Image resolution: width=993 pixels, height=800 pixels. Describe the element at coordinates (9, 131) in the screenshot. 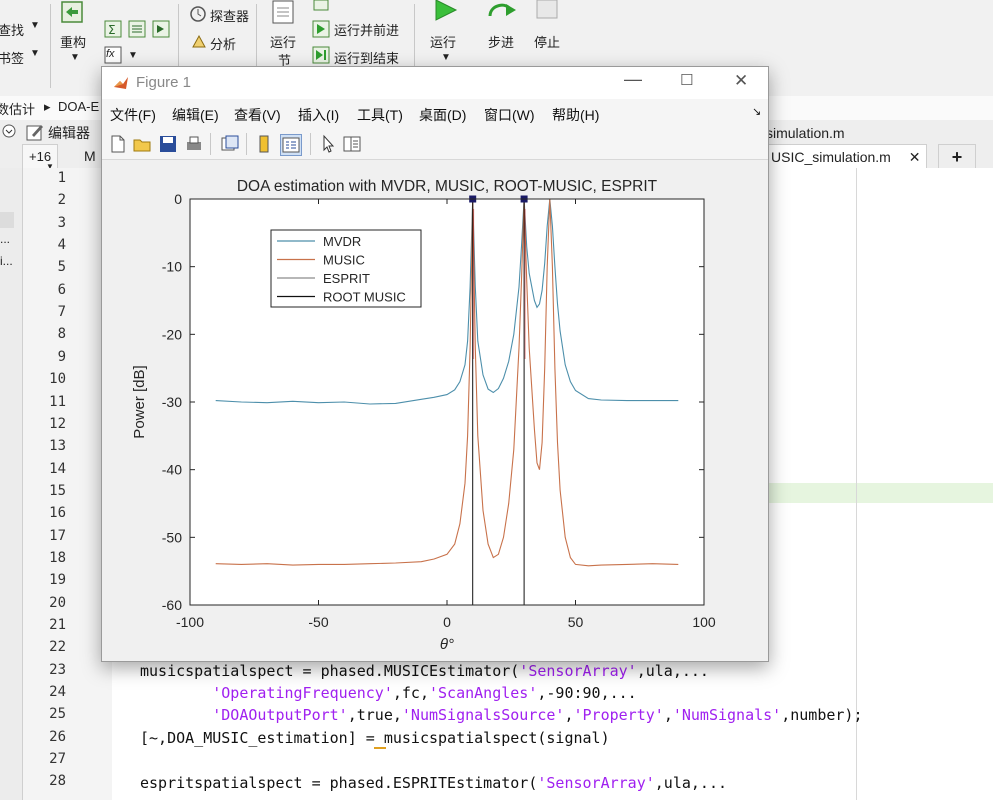

I see `collapse-icon` at that location.